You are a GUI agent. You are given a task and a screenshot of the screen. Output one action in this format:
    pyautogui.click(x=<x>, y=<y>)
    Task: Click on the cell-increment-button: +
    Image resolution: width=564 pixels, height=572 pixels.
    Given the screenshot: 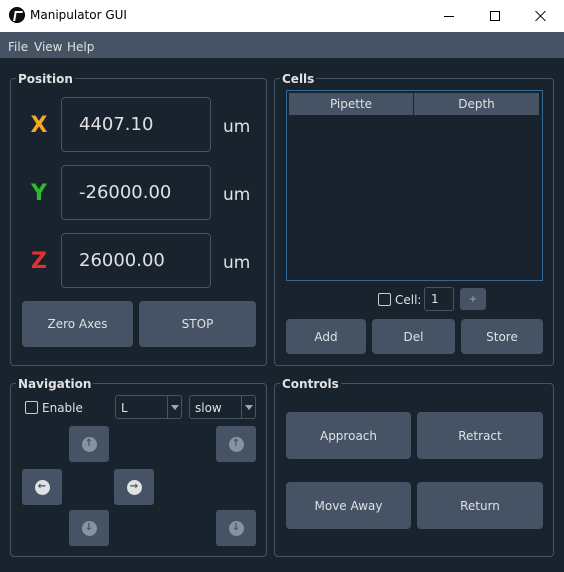 What is the action you would take?
    pyautogui.click(x=473, y=299)
    